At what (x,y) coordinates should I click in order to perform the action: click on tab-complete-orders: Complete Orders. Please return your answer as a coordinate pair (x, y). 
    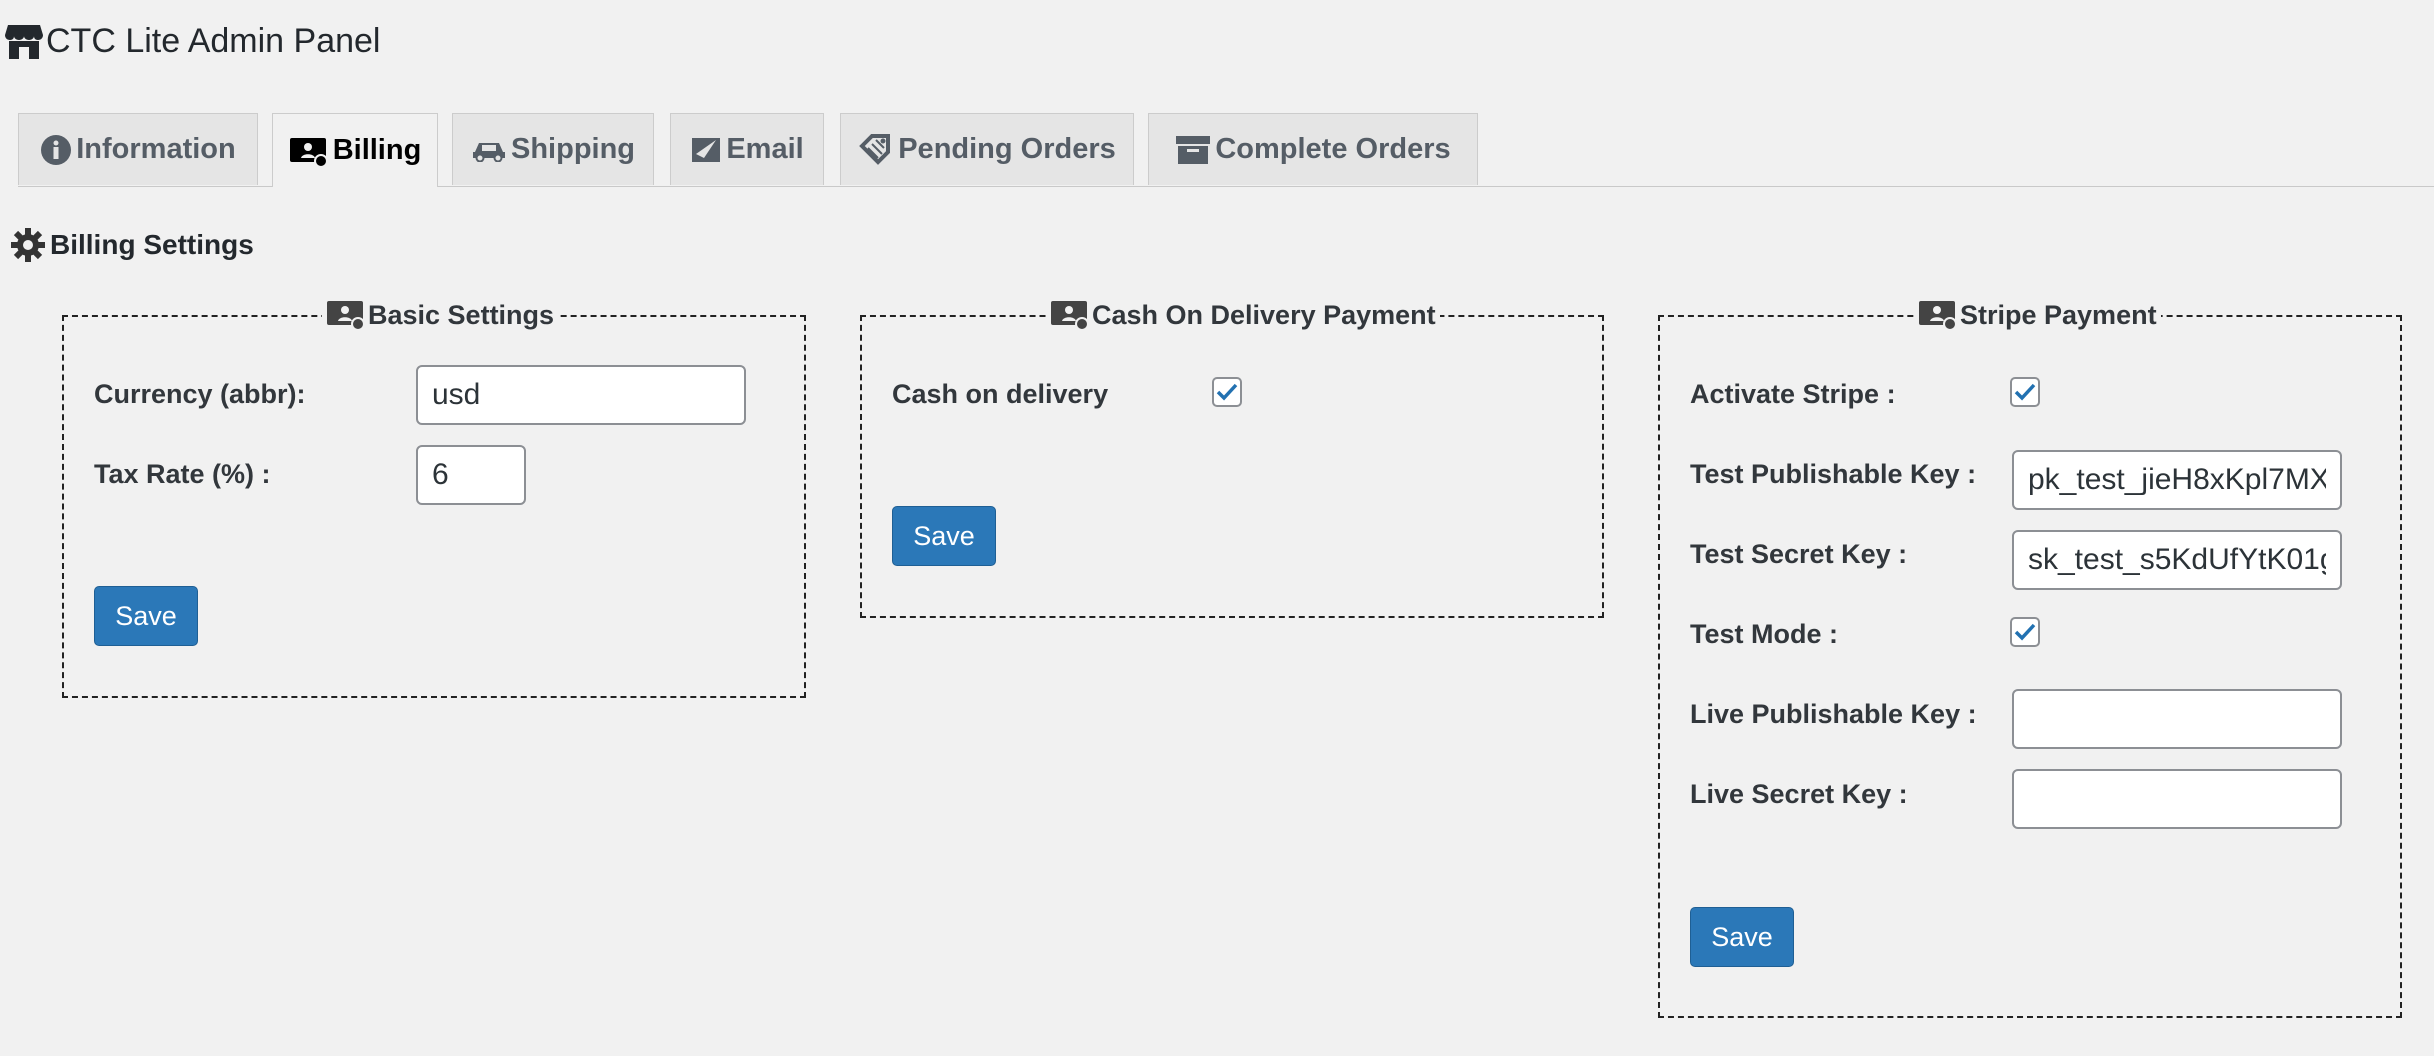
    Looking at the image, I should click on (1313, 149).